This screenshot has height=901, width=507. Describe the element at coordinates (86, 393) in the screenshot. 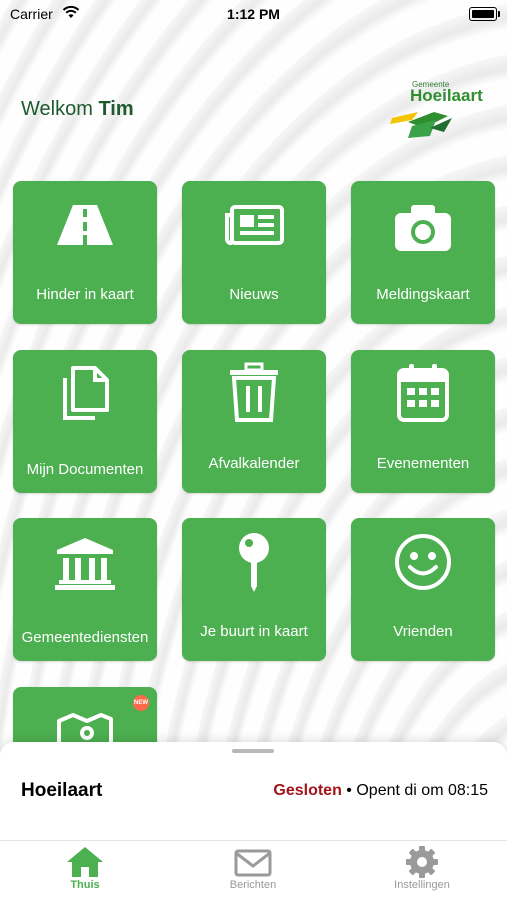

I see `documents-icon` at that location.